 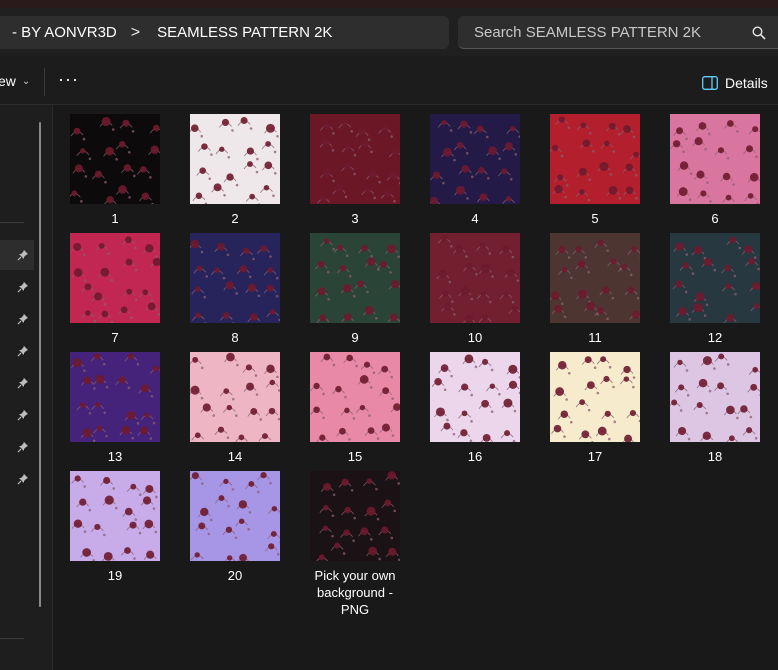 I want to click on file-item: 3, so click(x=355, y=166).